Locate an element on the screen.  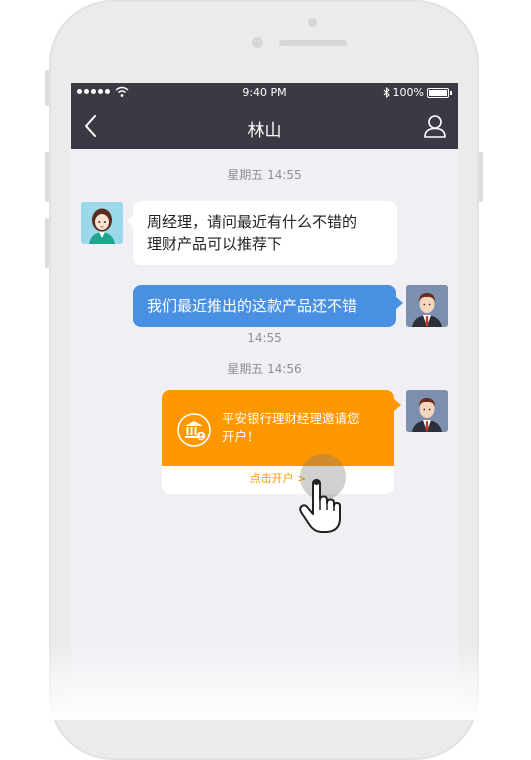
page-title: 林山 is located at coordinates (264, 131).